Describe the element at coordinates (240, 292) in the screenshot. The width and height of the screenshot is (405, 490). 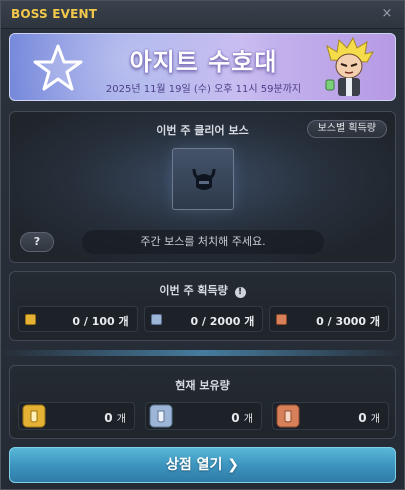
I see `info-icon: !` at that location.